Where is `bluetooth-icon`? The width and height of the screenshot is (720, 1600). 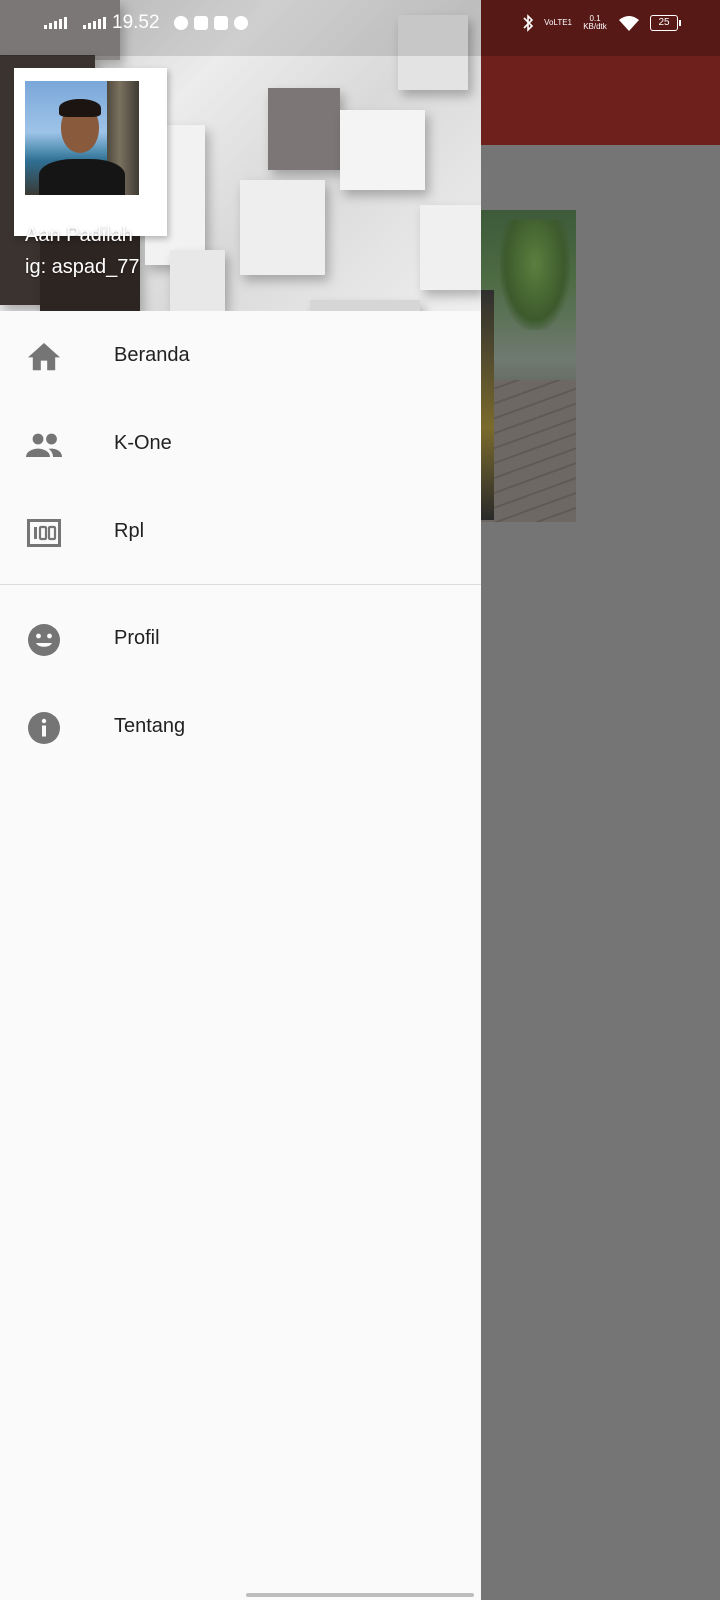
bluetooth-icon is located at coordinates (528, 23).